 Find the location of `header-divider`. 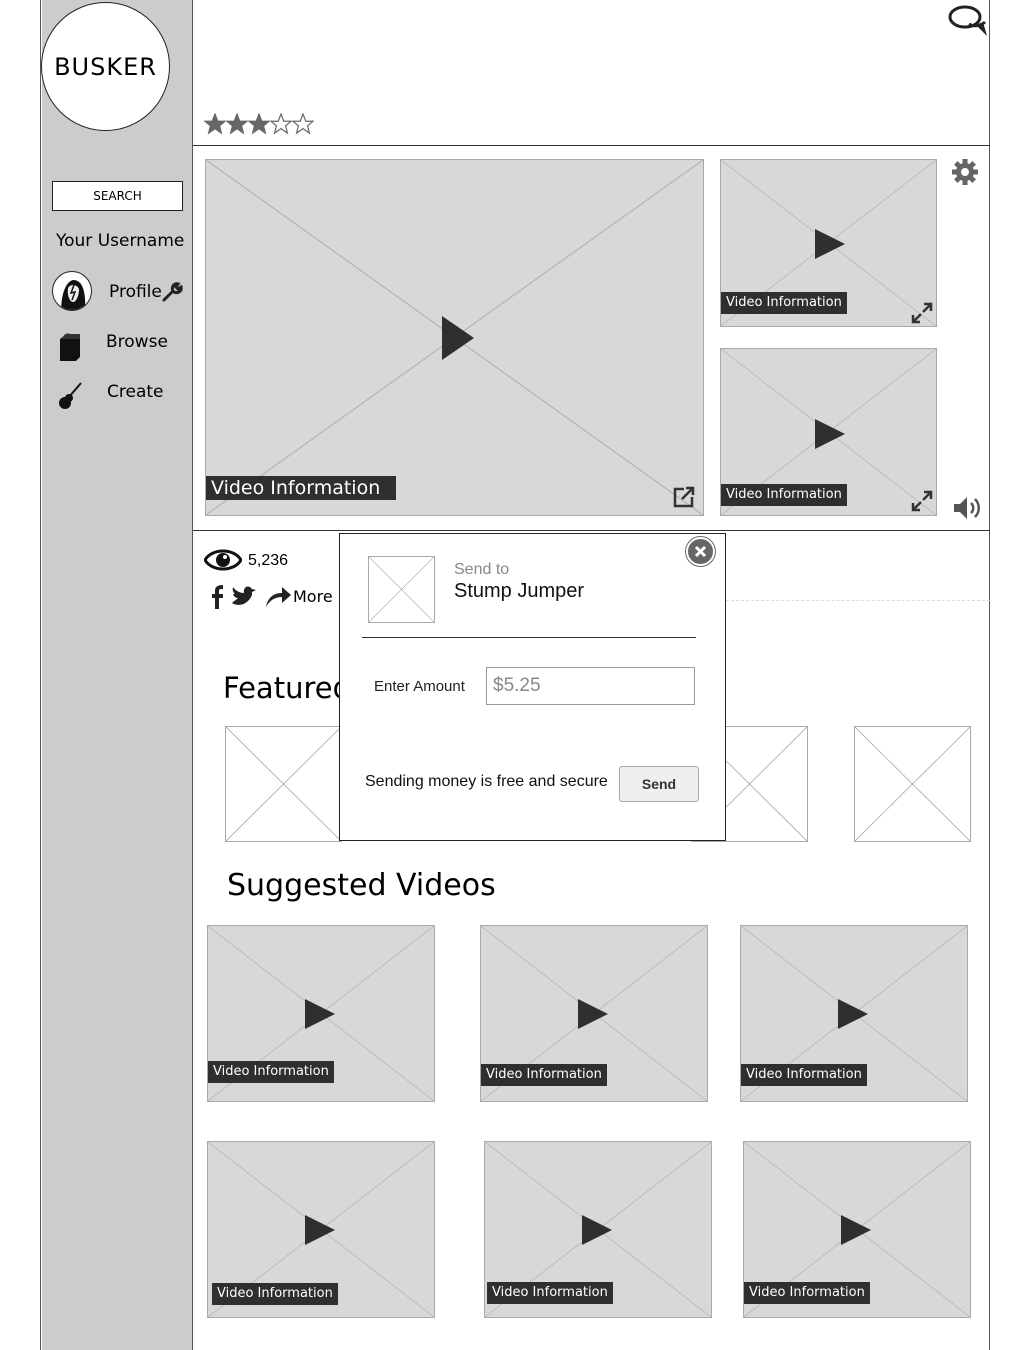

header-divider is located at coordinates (591, 145).